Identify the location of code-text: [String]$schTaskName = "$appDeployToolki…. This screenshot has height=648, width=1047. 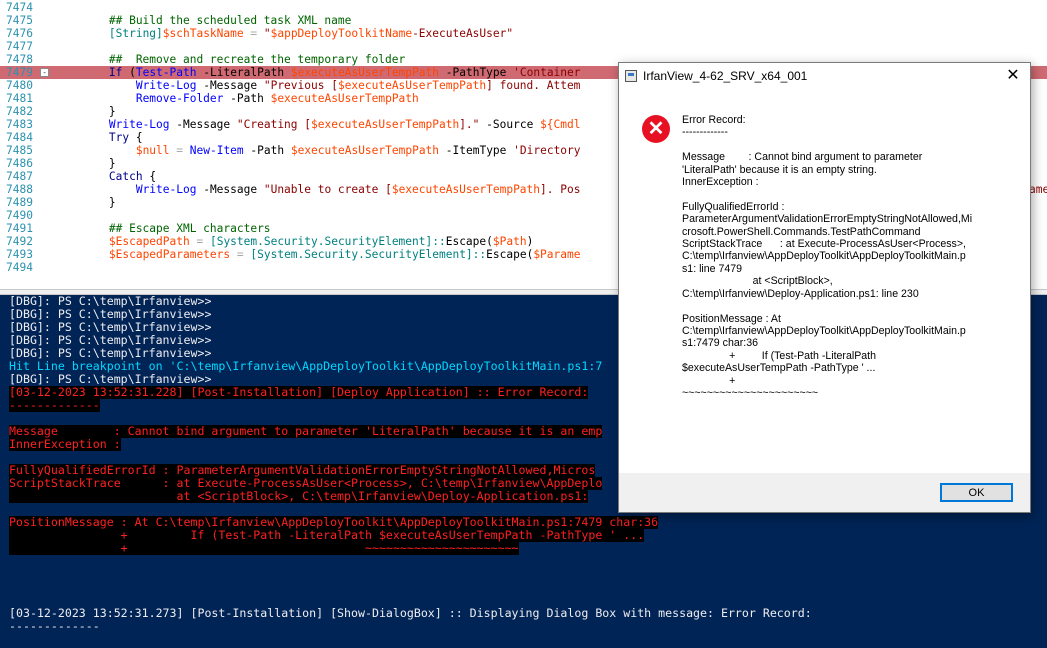
(311, 33).